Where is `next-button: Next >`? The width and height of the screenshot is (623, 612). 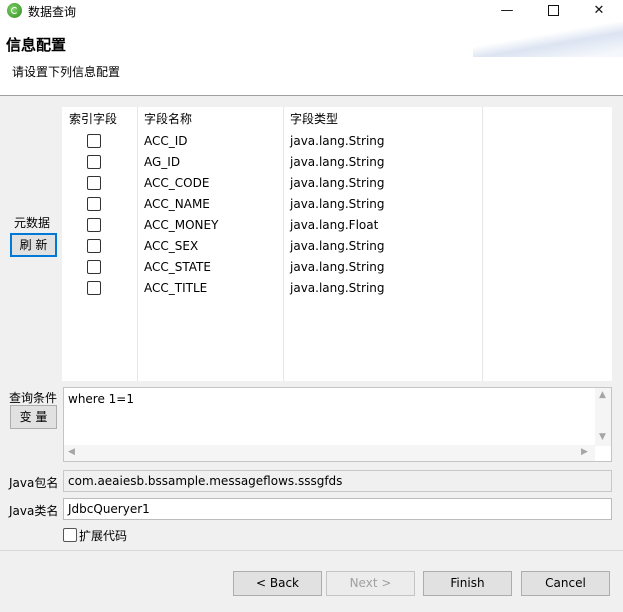 next-button: Next > is located at coordinates (370, 583).